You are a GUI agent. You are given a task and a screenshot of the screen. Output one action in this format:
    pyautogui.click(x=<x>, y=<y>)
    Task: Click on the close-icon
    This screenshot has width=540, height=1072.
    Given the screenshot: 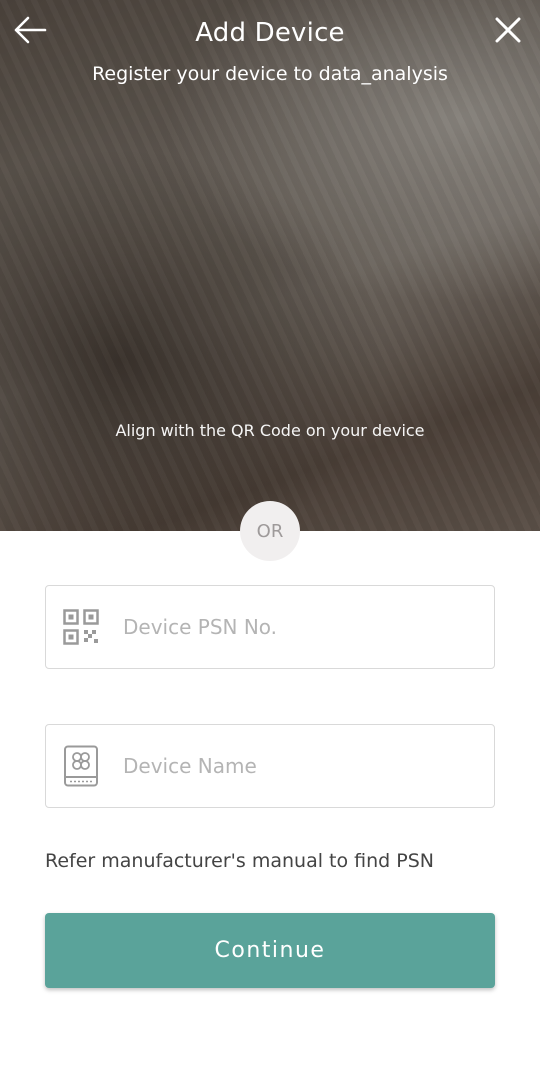 What is the action you would take?
    pyautogui.click(x=508, y=30)
    